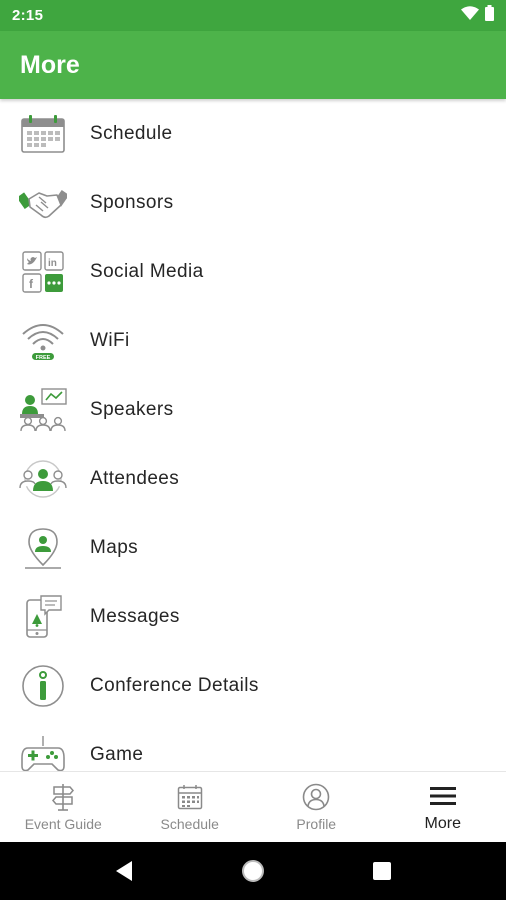  What do you see at coordinates (253, 202) in the screenshot?
I see `menu-item-sponsors: Sponsors` at bounding box center [253, 202].